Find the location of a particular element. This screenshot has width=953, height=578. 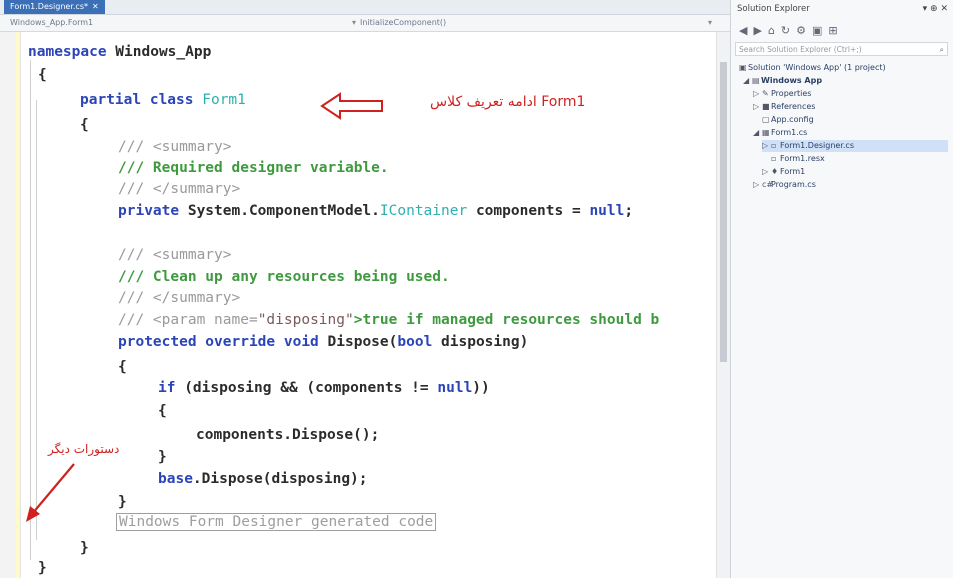

other-code-annotation-label: دستورات دیگر is located at coordinates (84, 449).